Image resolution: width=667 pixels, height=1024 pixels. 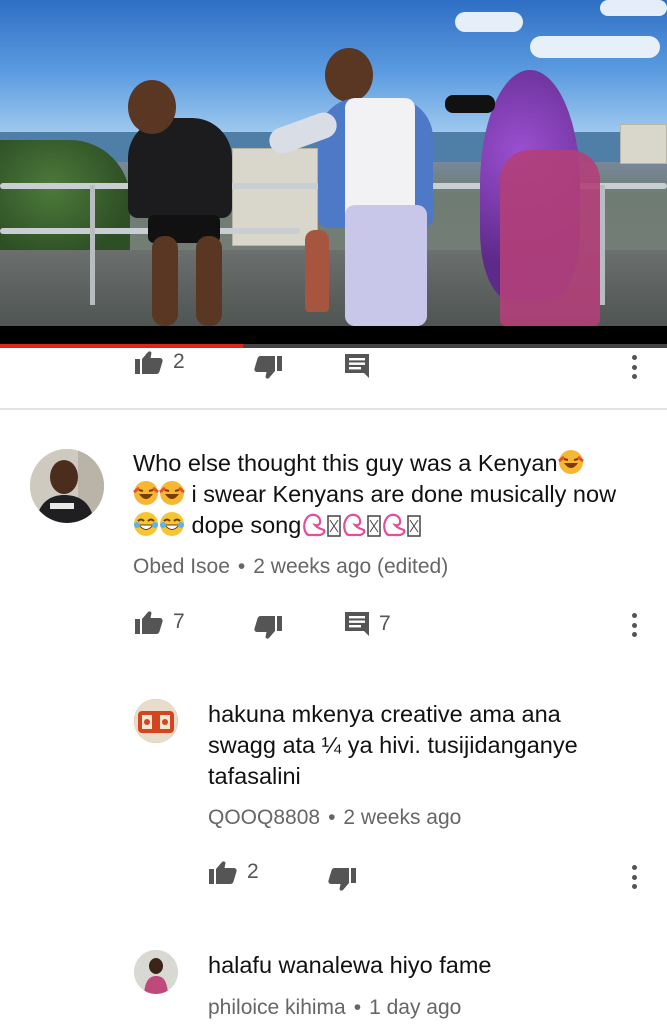 I want to click on reply-button: 7, so click(x=368, y=624).